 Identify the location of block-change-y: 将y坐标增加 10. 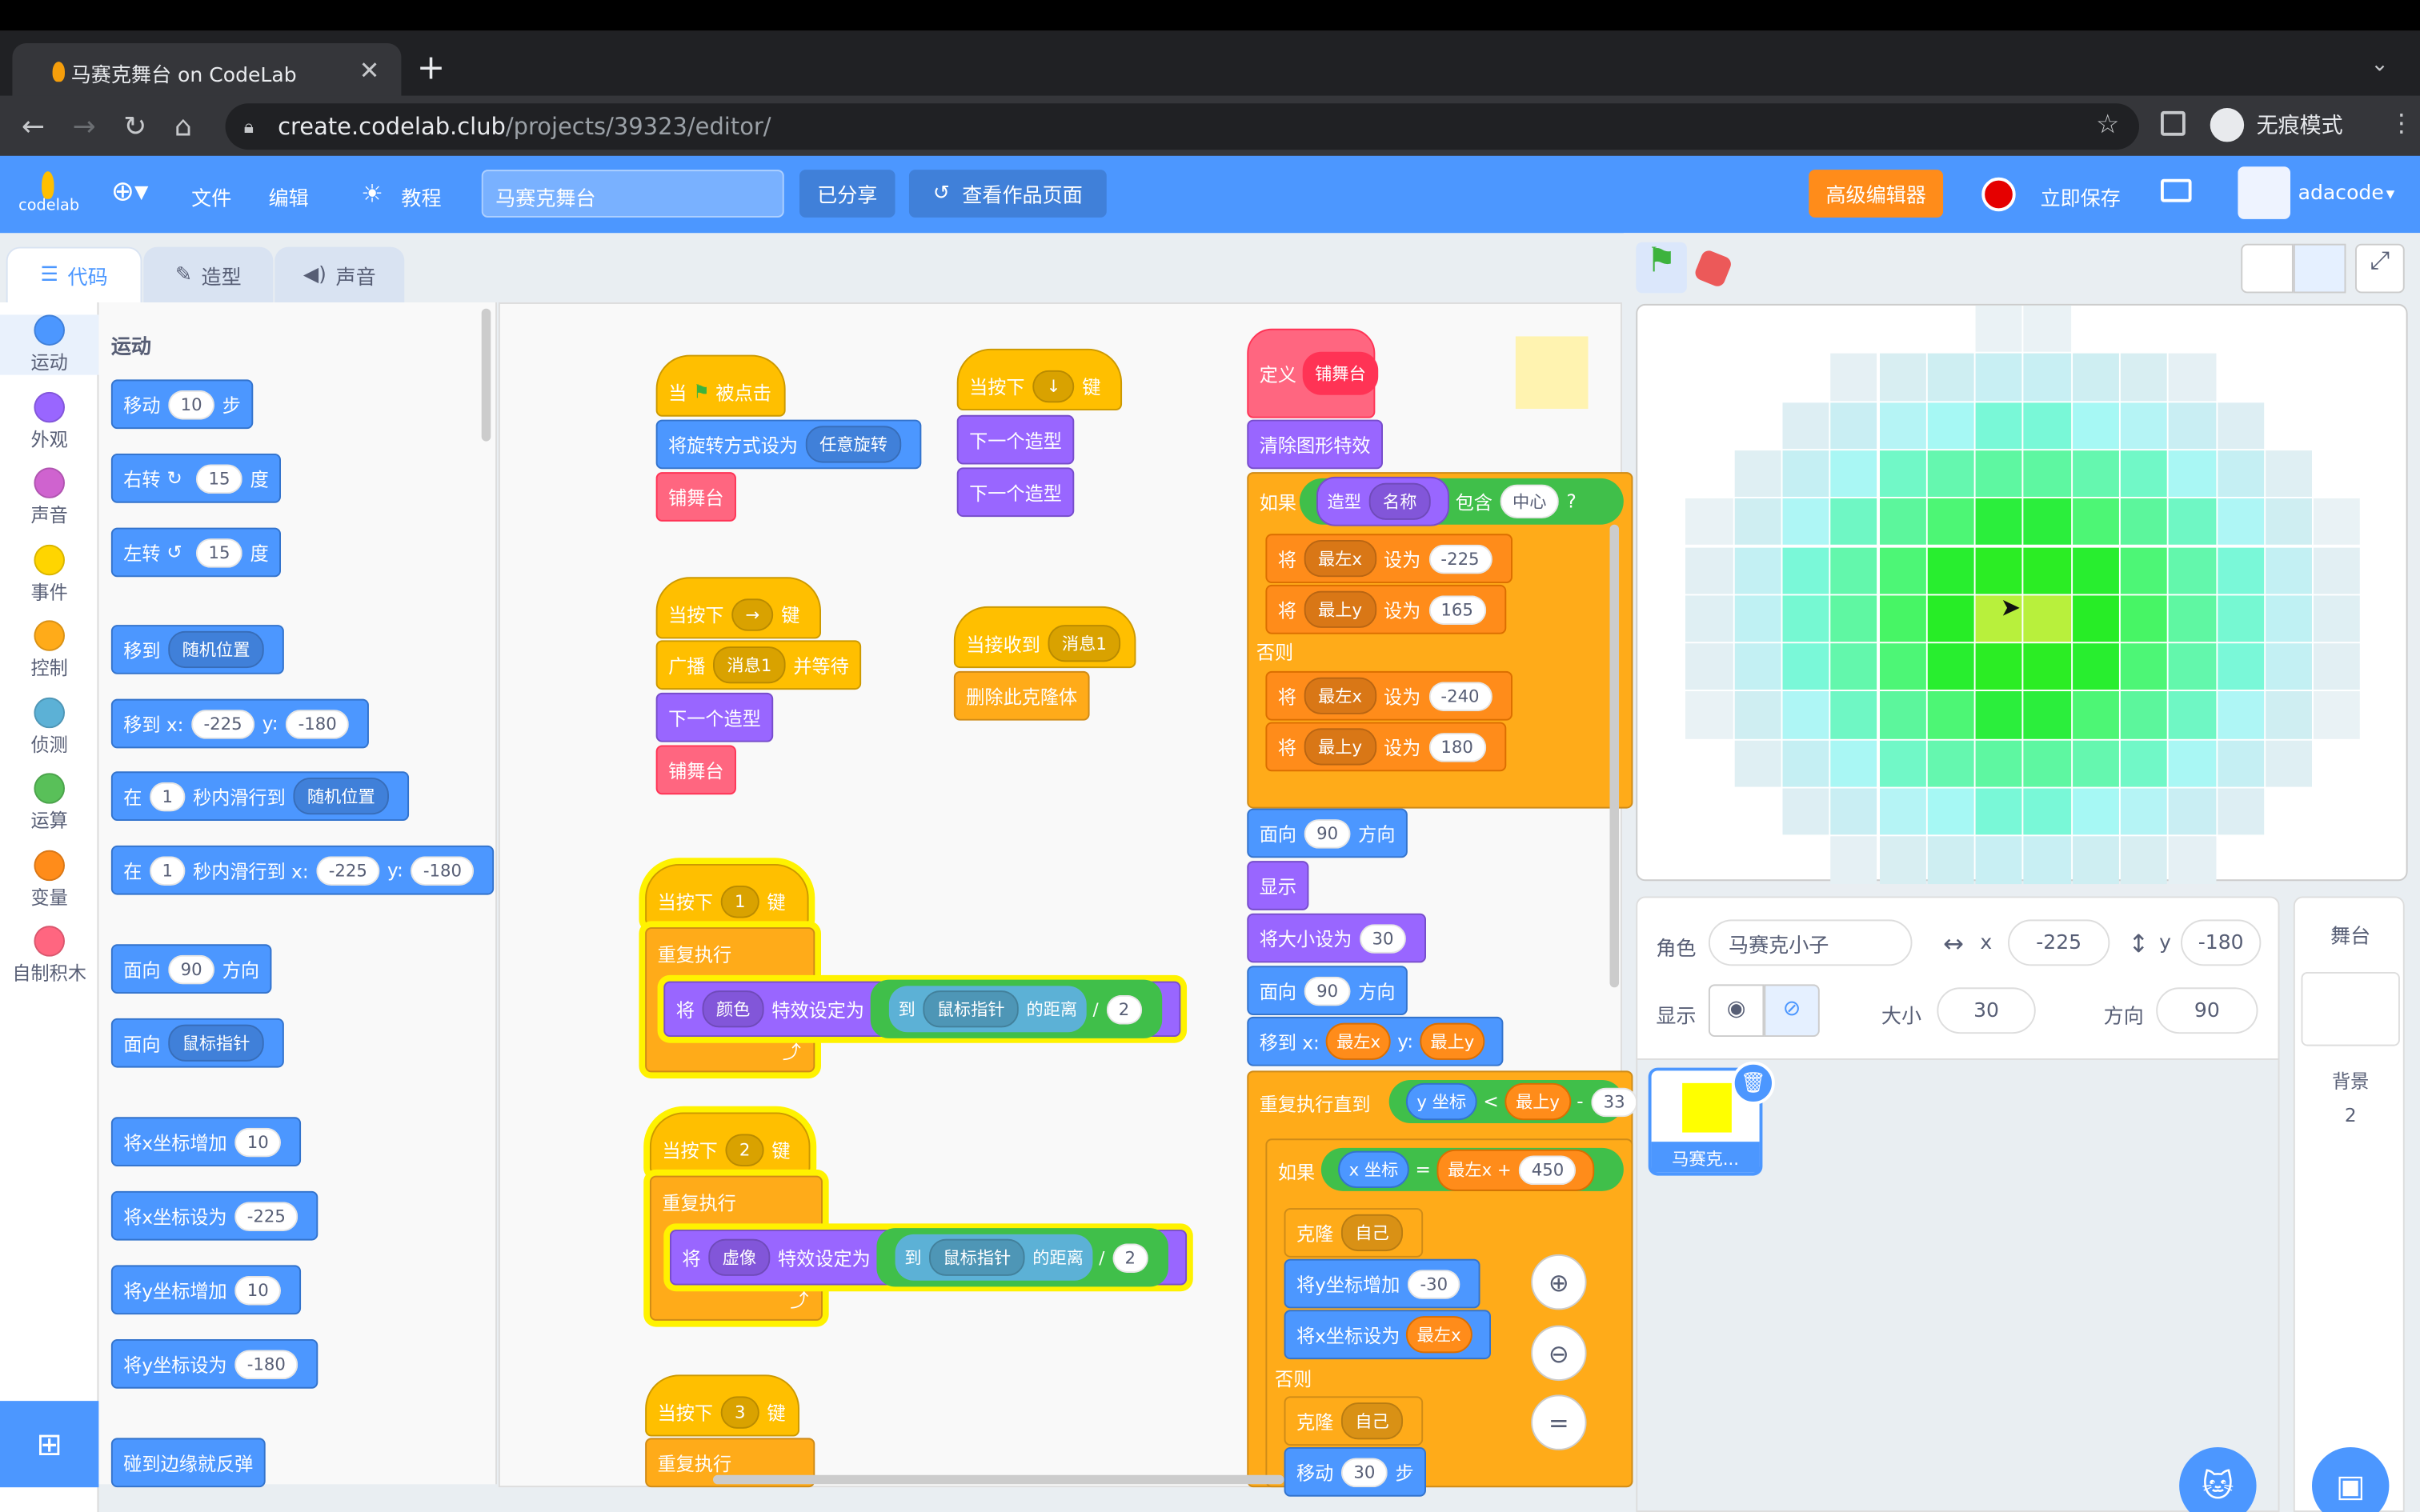
(206, 1290).